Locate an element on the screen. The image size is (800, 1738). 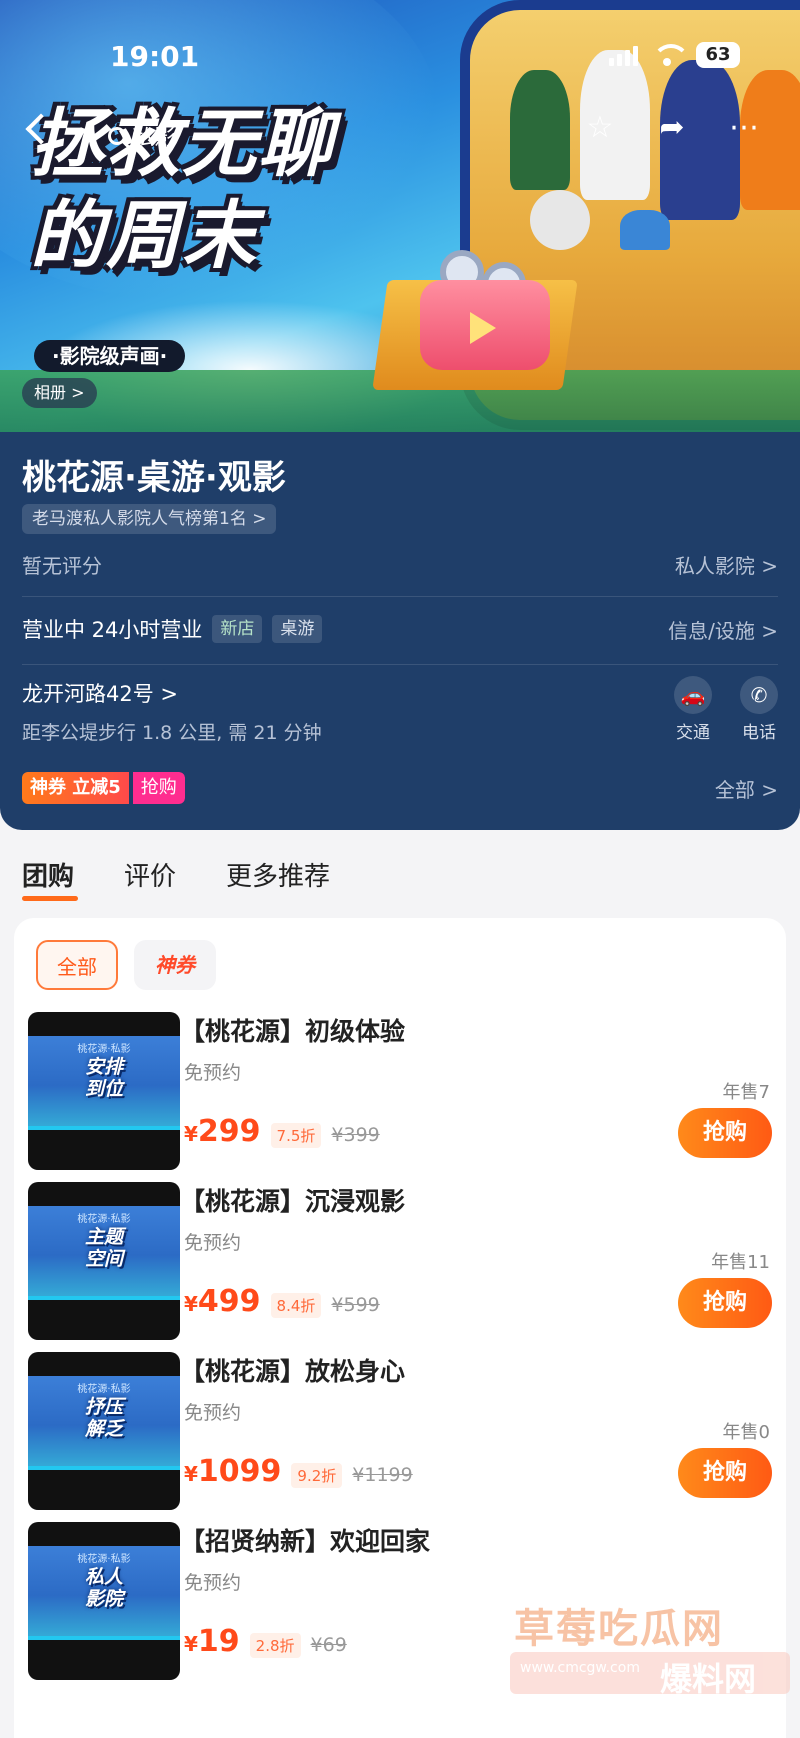
deal-thumbnail: 桃花源·私影 安排 到位 is located at coordinates (104, 1091).